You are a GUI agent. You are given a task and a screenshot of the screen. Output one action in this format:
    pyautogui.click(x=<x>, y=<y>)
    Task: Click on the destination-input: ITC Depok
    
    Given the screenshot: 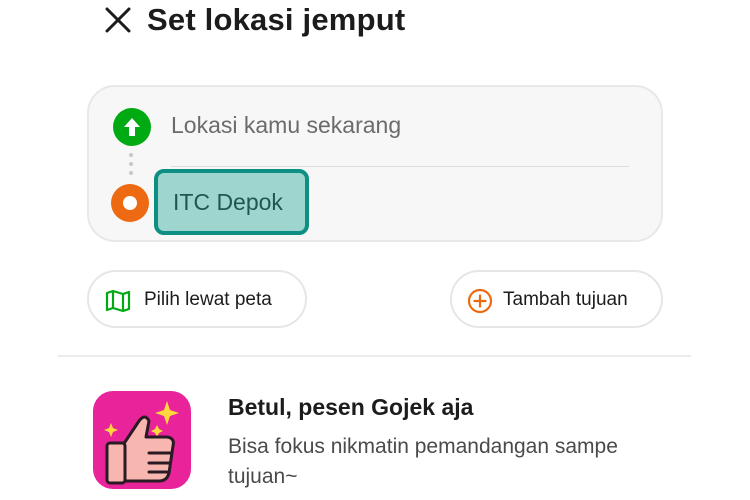 What is the action you would take?
    pyautogui.click(x=231, y=202)
    